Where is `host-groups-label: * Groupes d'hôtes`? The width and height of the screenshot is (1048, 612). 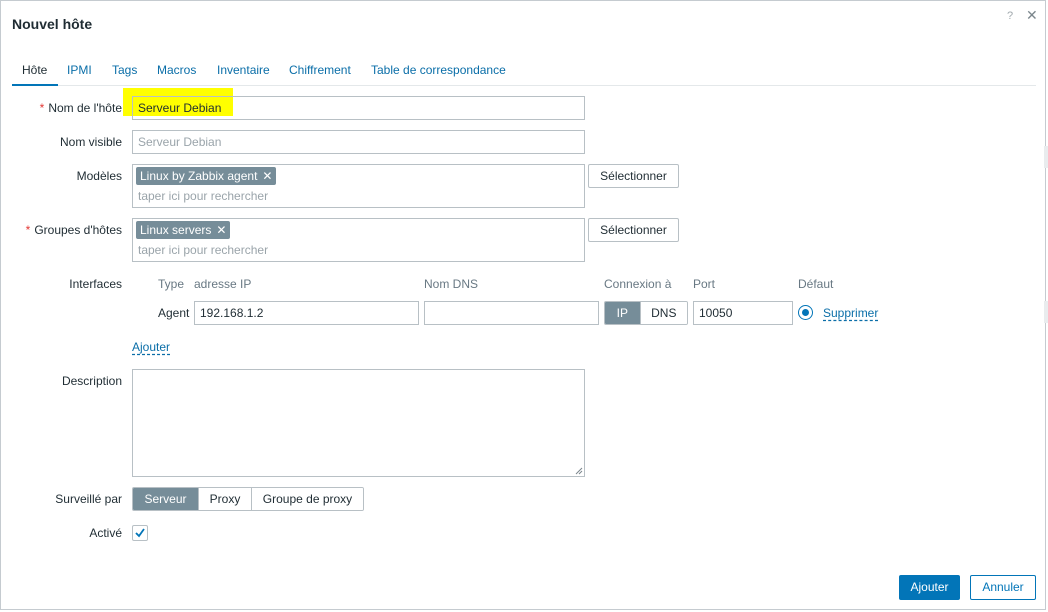 host-groups-label: * Groupes d'hôtes is located at coordinates (73, 230).